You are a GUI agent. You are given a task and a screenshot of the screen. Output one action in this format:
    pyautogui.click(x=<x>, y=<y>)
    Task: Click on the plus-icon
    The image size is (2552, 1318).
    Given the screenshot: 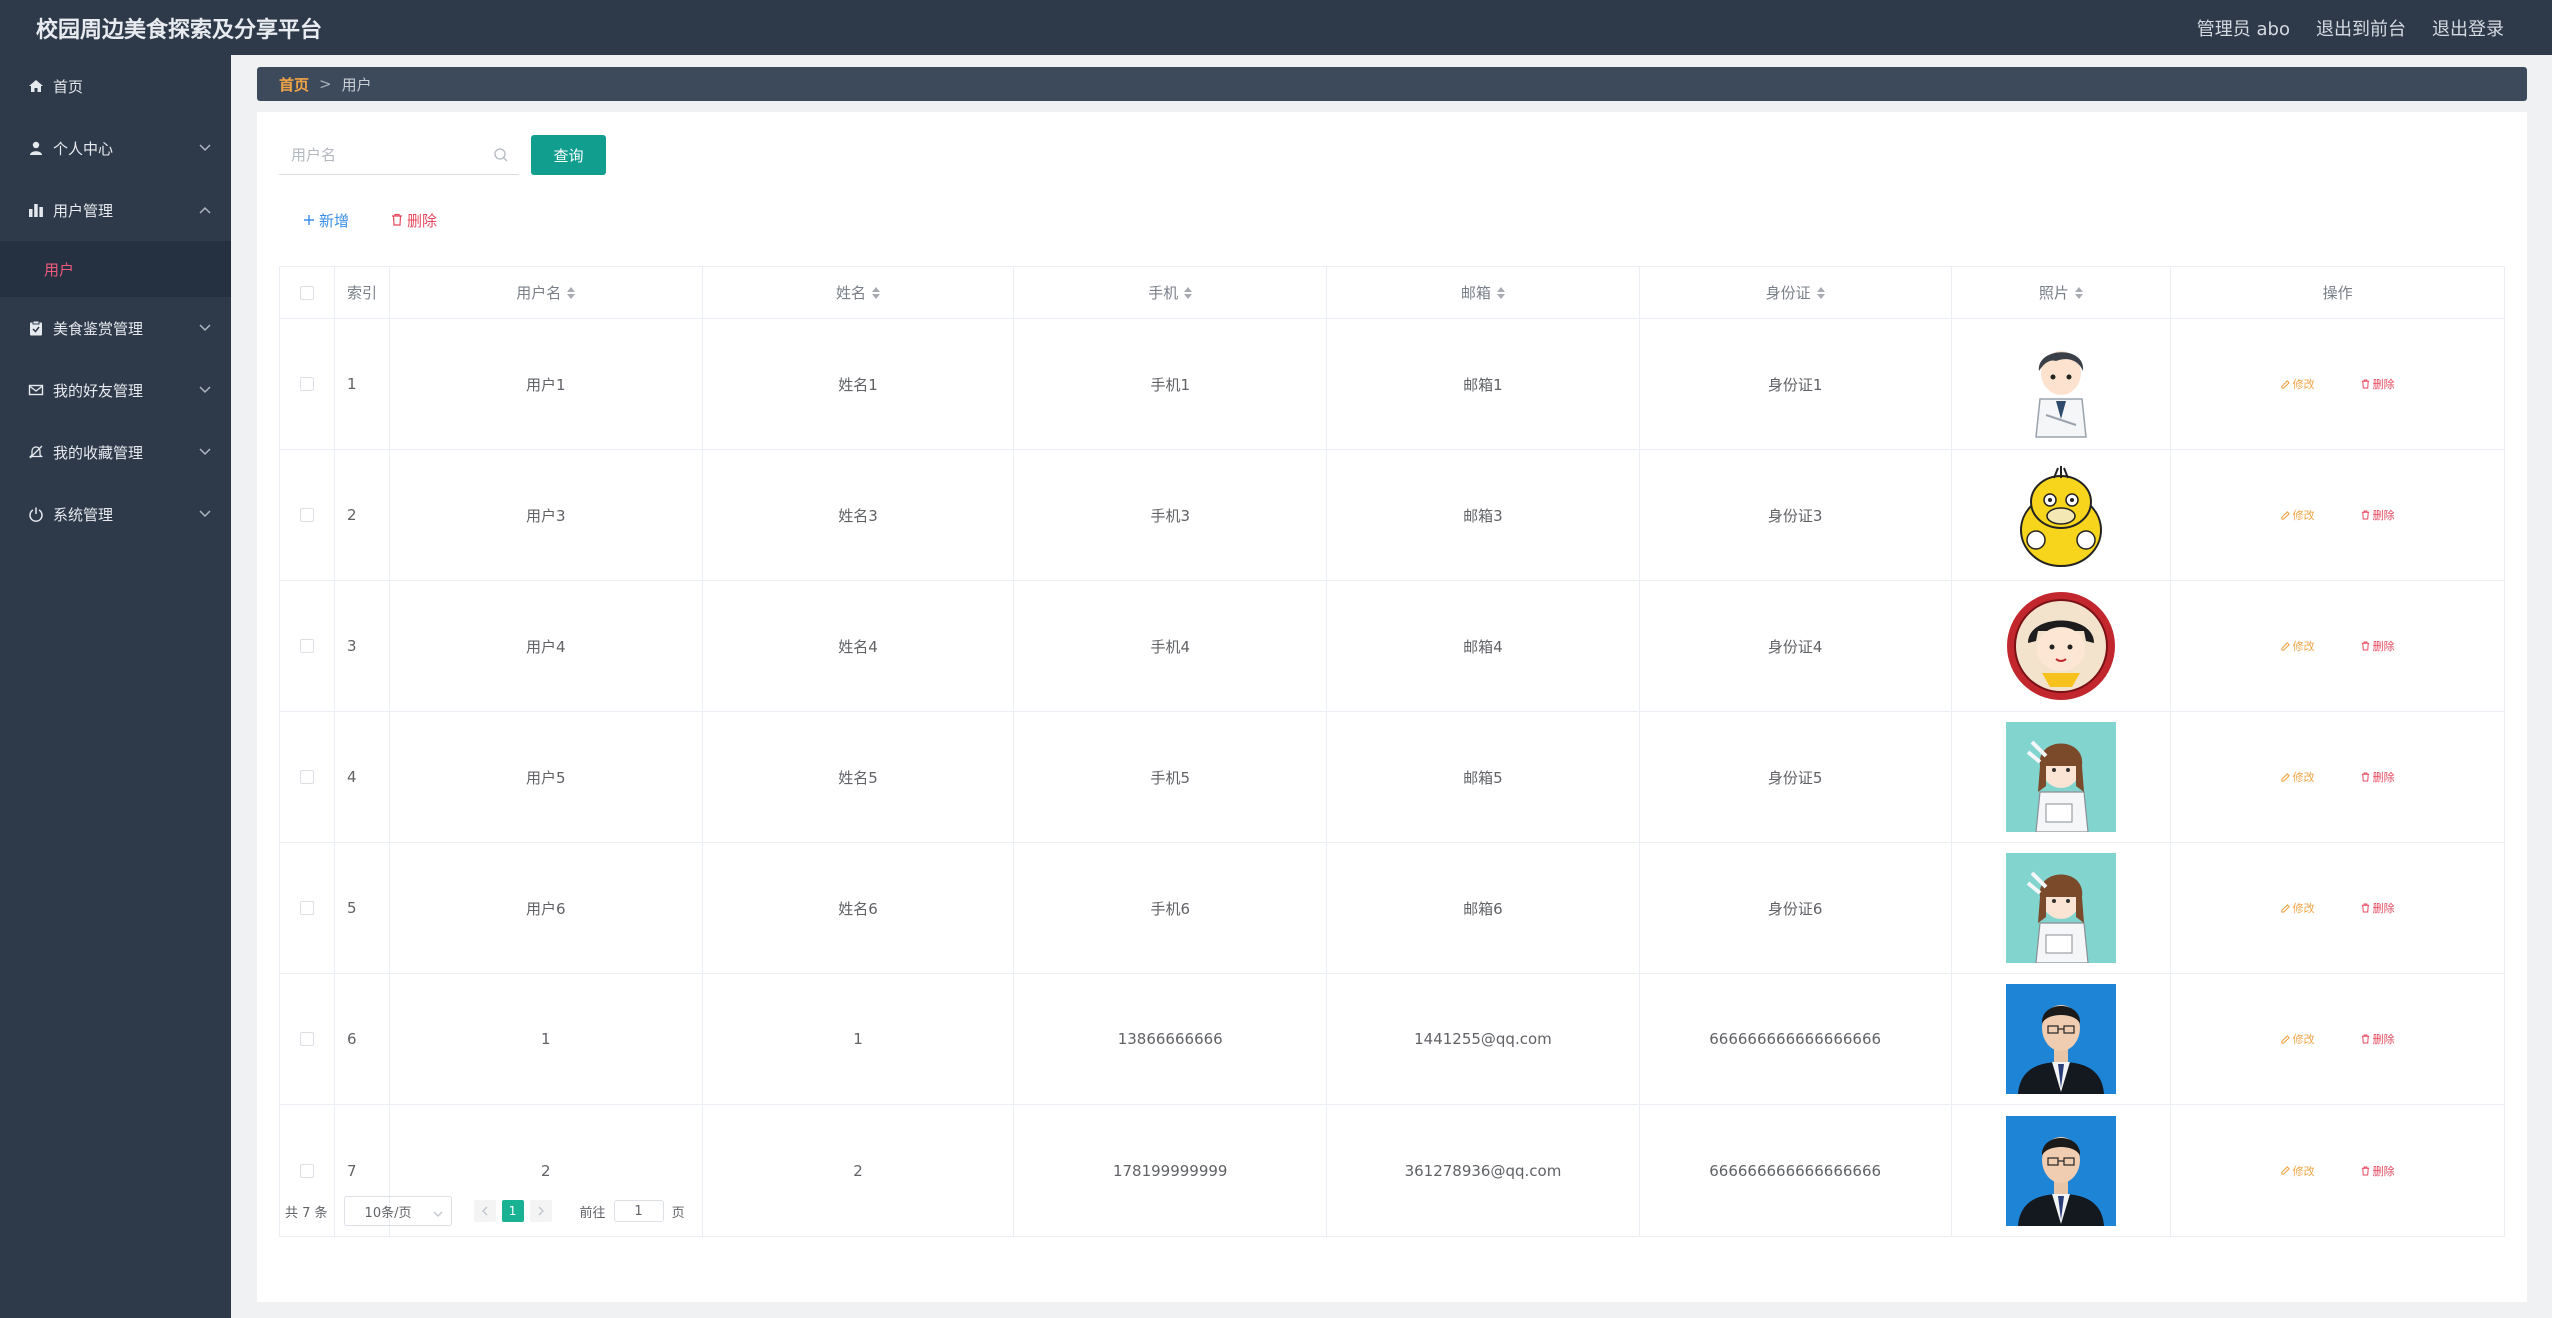 What is the action you would take?
    pyautogui.click(x=309, y=221)
    